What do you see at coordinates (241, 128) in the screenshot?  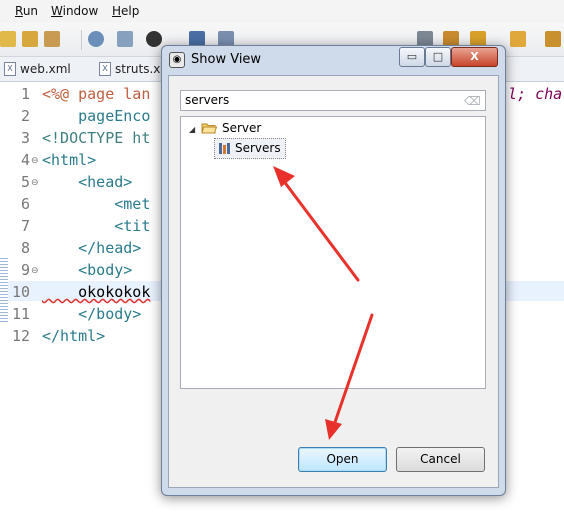 I see `tree-category-server: Server` at bounding box center [241, 128].